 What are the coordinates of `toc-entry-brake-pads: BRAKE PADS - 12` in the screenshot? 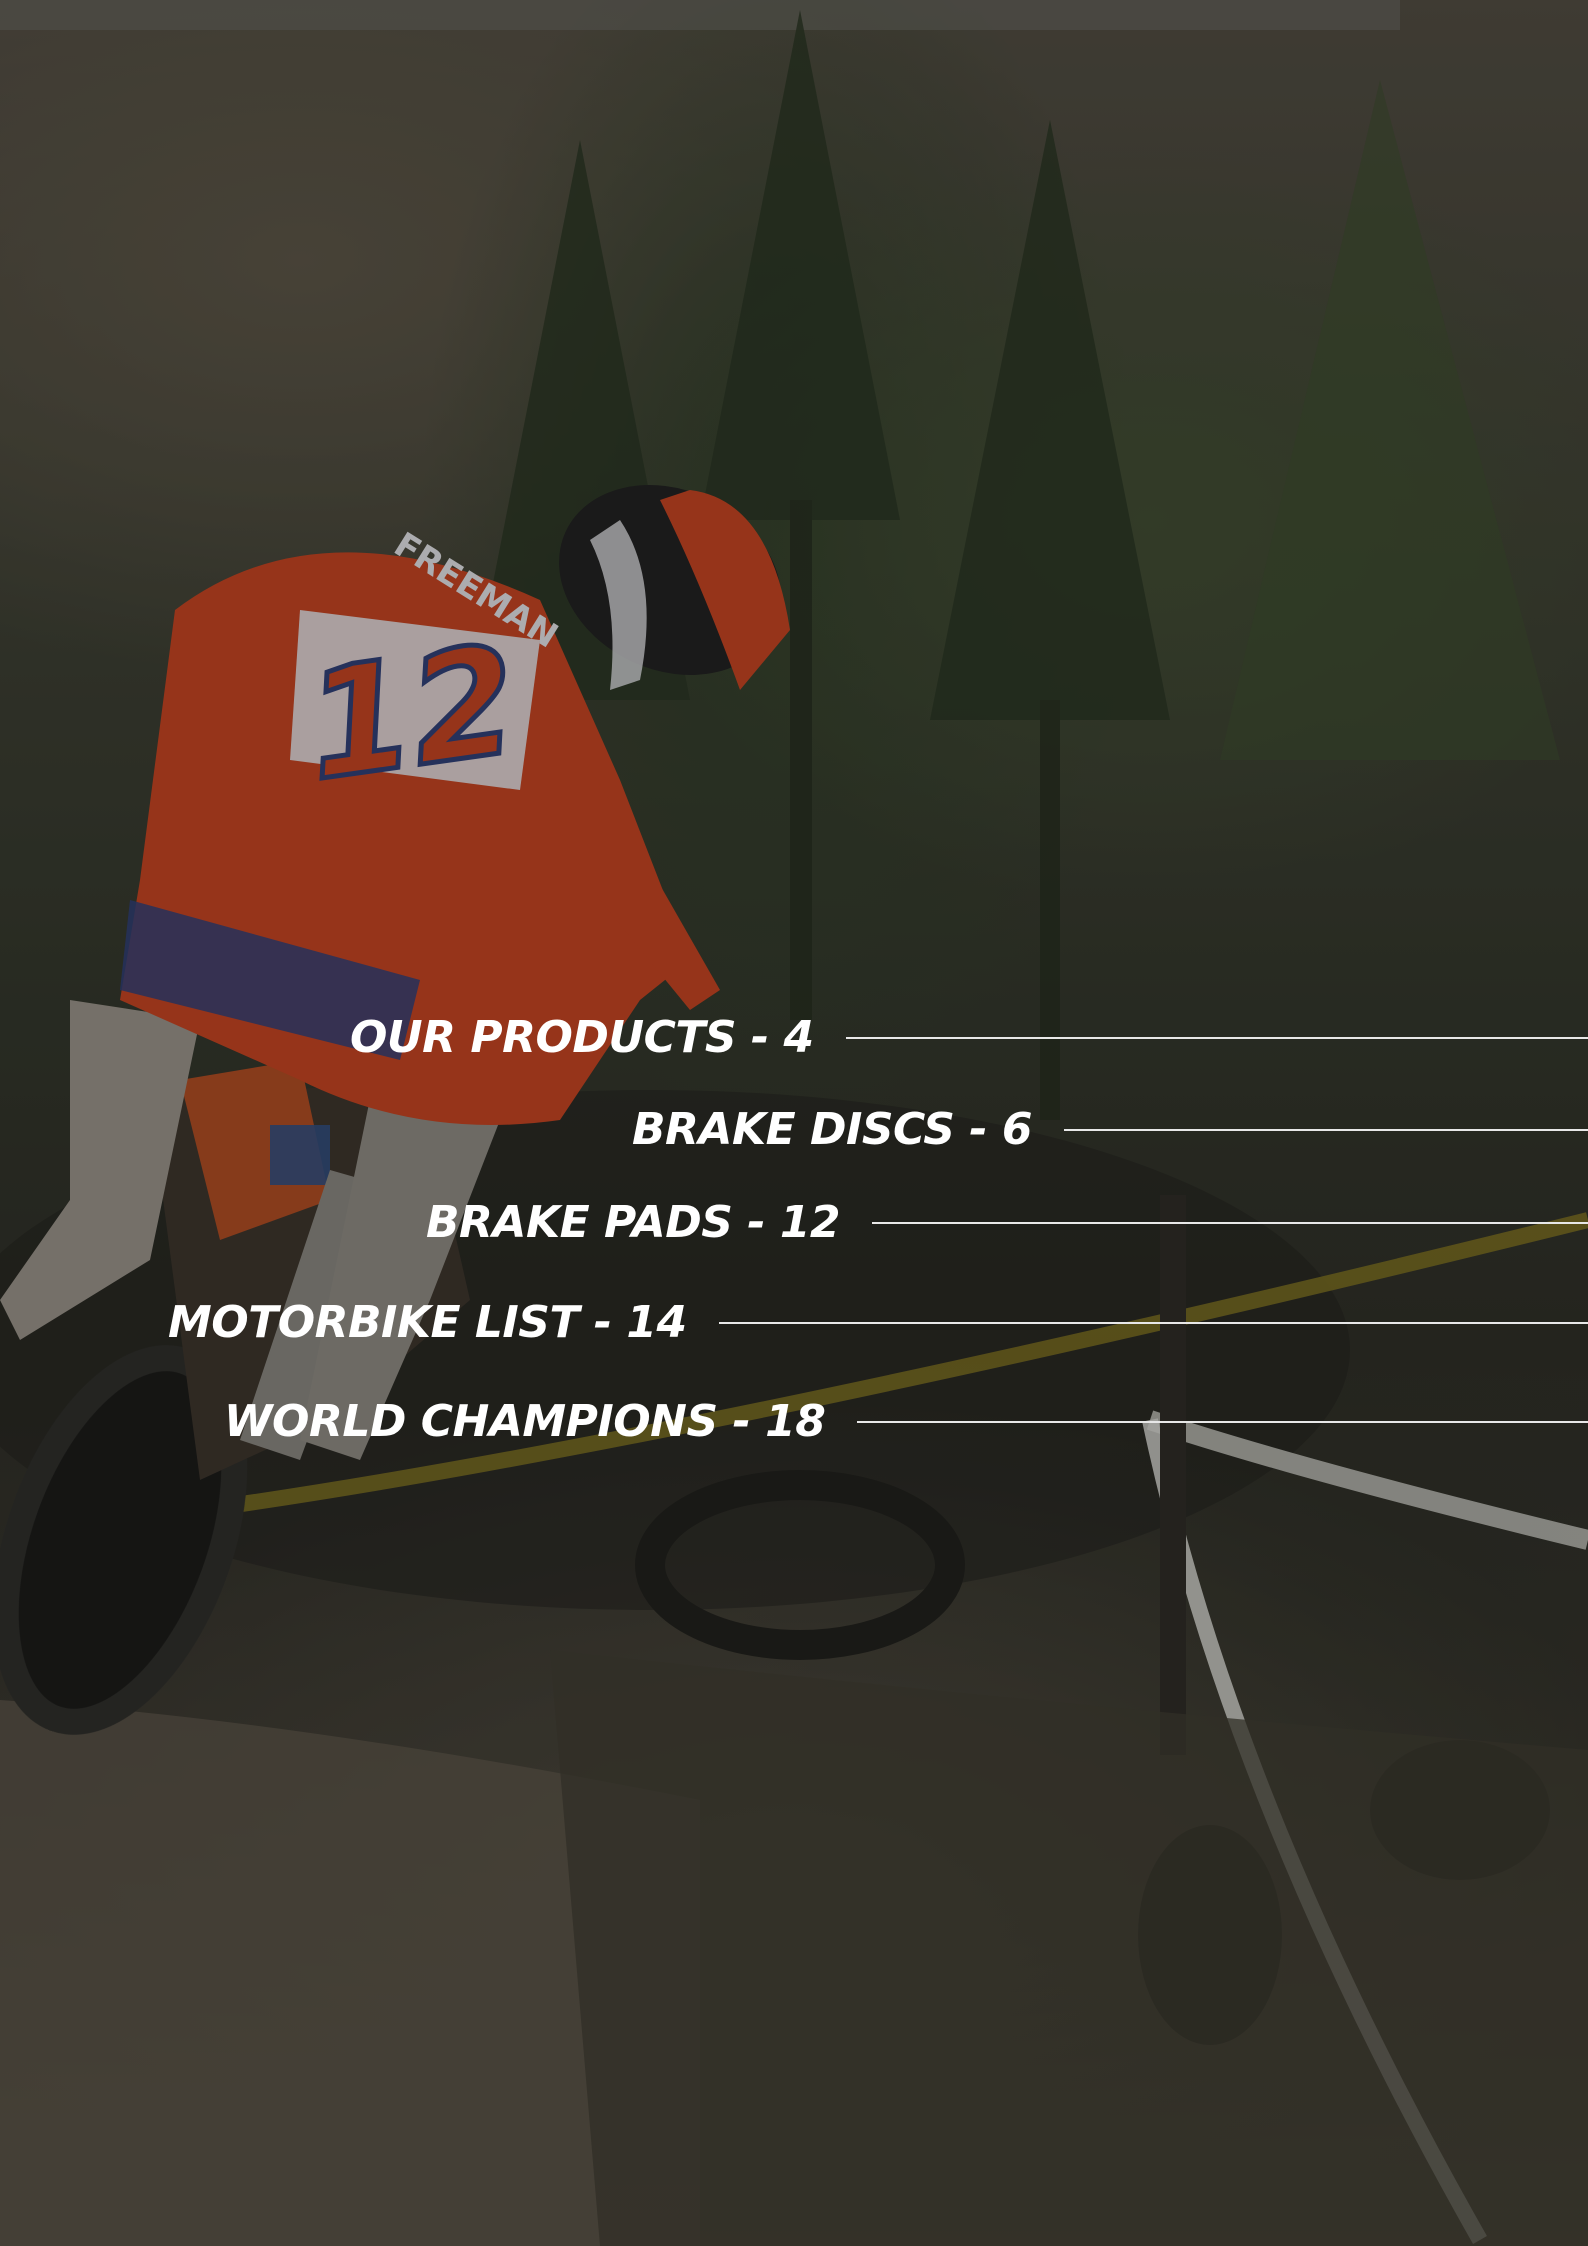 It's located at (1007, 1223).